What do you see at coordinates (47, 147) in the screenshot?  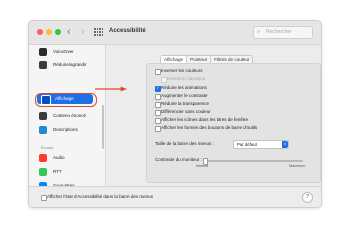 I see `sidebar-section-audio: Écoute` at bounding box center [47, 147].